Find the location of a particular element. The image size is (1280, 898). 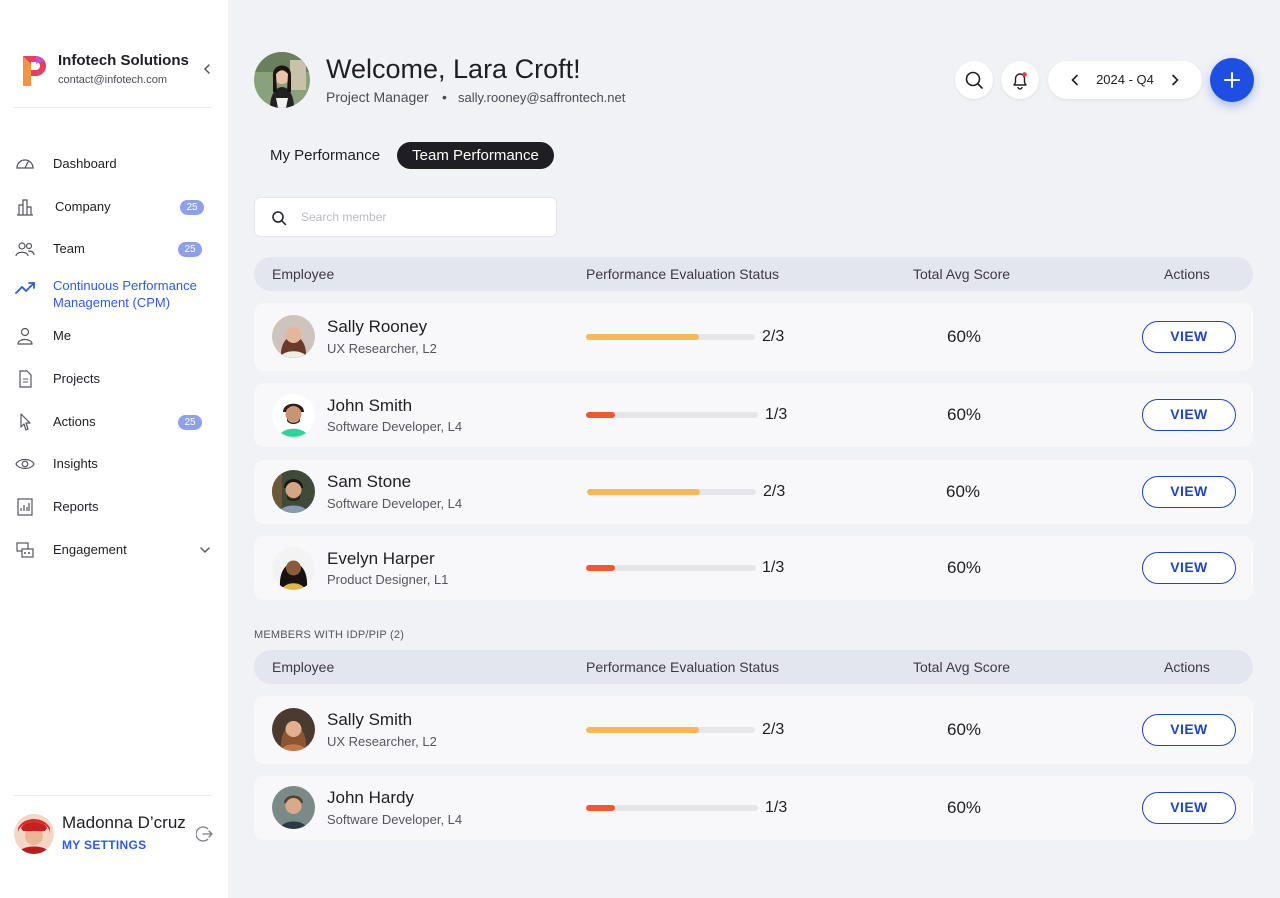

chevron-right-icon is located at coordinates (1175, 80).